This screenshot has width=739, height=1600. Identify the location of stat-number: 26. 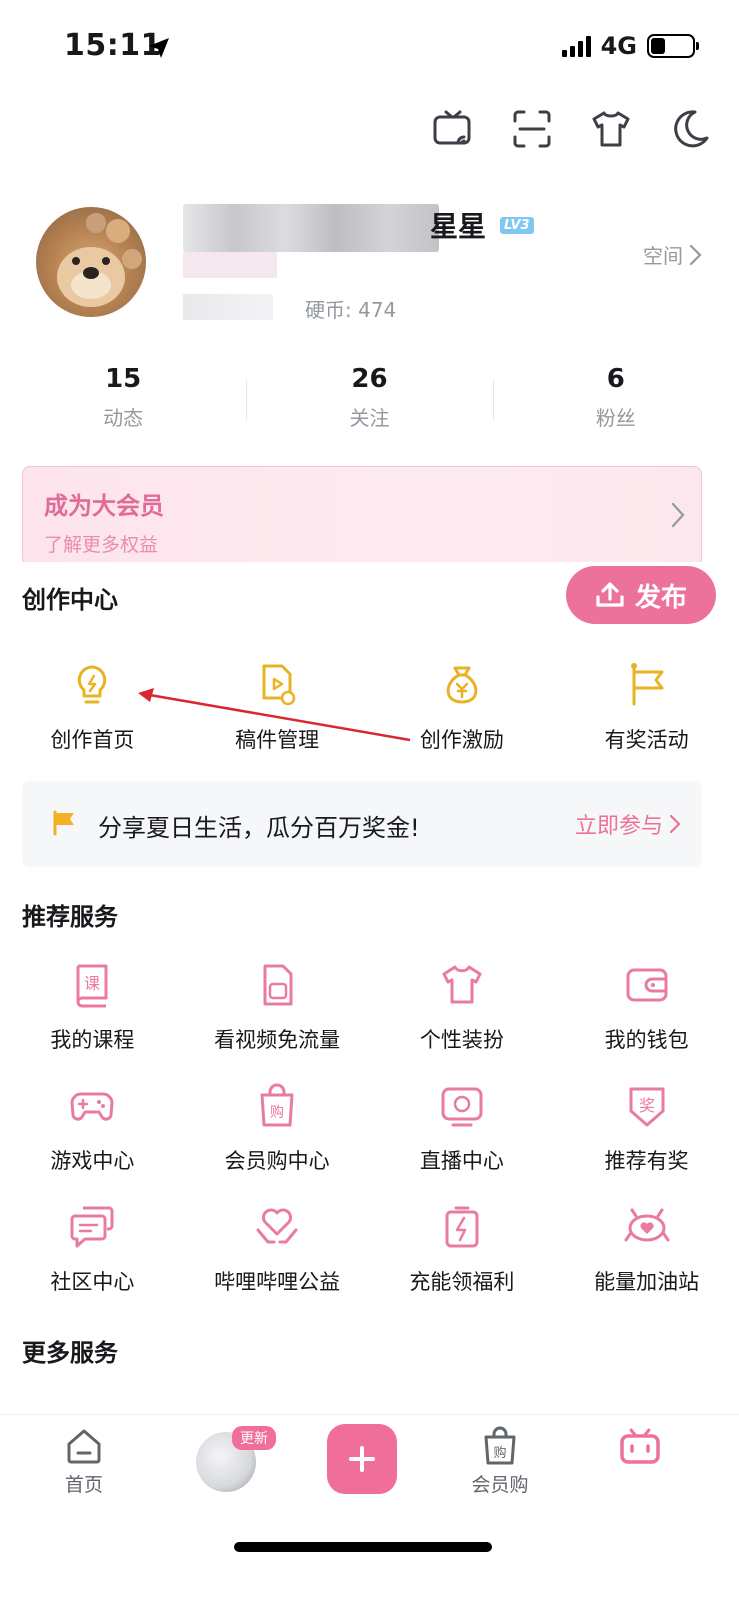
(369, 379).